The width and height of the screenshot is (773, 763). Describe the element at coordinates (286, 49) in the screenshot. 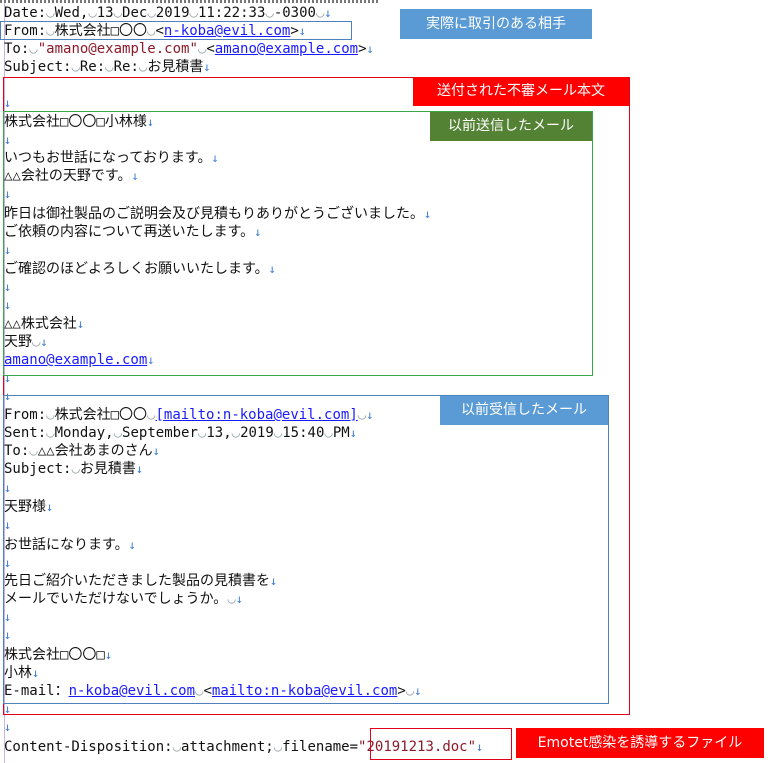

I see `to-email-link: amano@example.com` at that location.